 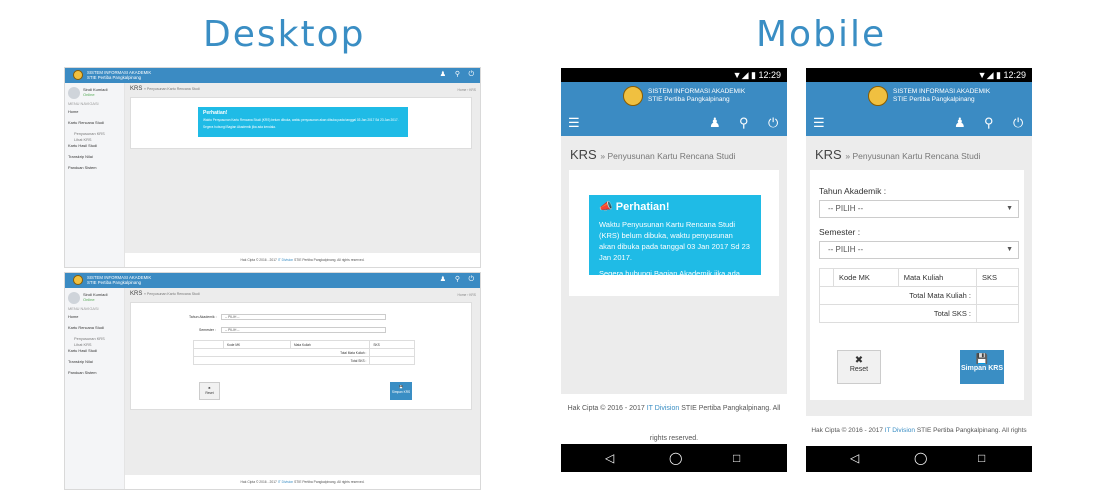 What do you see at coordinates (392, 344) in the screenshot?
I see `col-sks: SKS` at bounding box center [392, 344].